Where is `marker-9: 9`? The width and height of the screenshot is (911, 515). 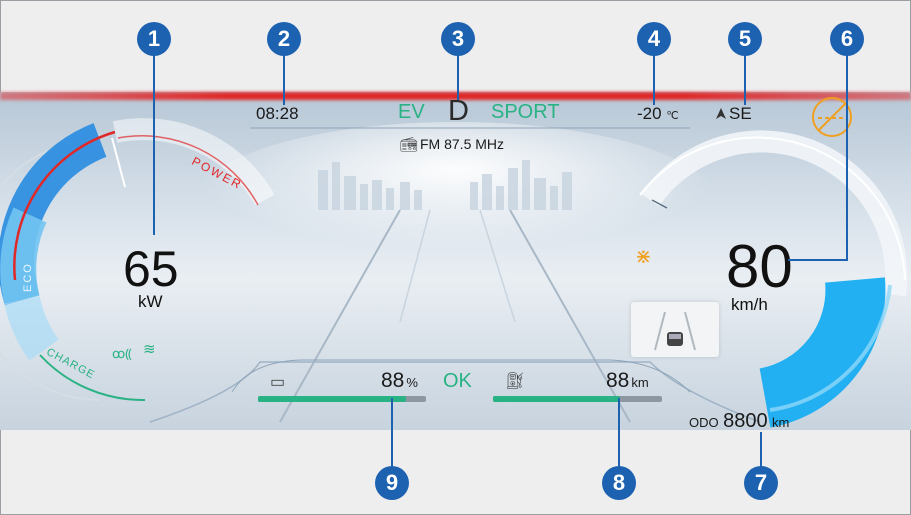
marker-9: 9 is located at coordinates (392, 483).